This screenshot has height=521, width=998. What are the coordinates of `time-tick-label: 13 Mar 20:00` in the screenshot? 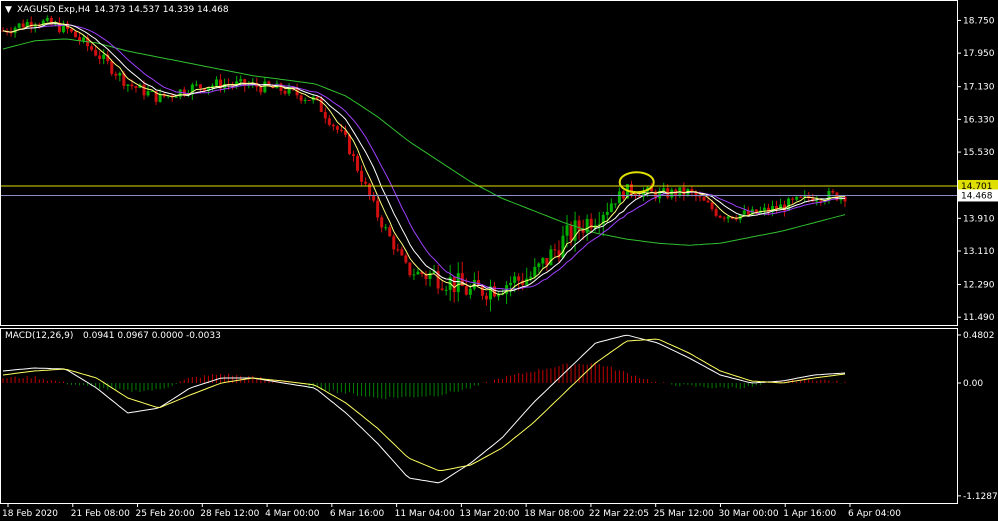 It's located at (489, 514).